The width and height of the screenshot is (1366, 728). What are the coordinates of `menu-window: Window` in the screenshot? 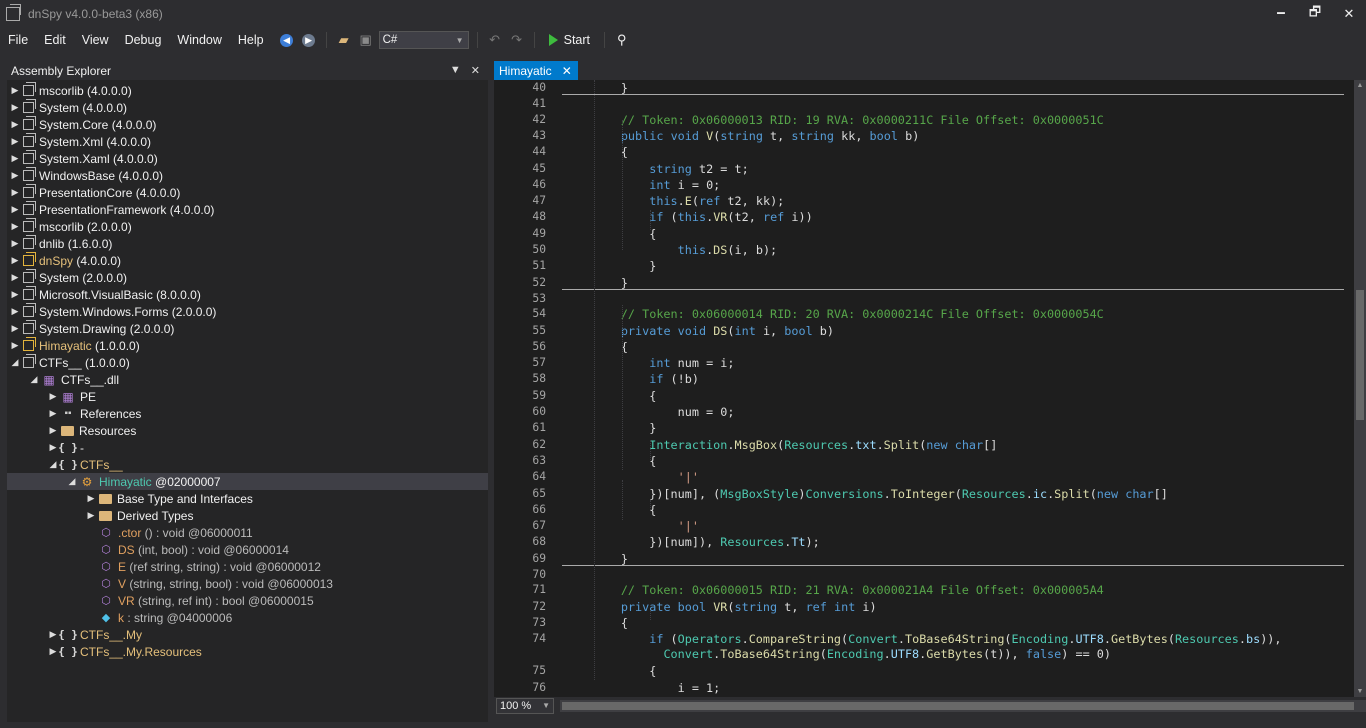 It's located at (199, 40).